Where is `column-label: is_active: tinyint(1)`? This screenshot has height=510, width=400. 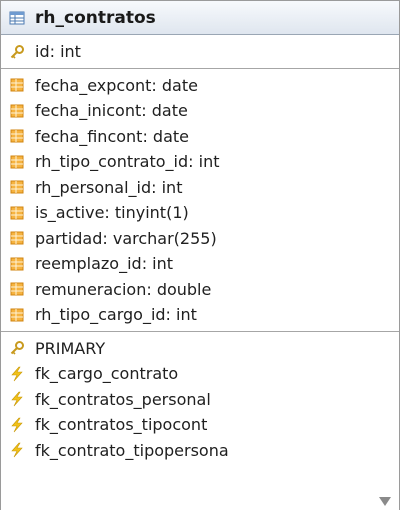
column-label: is_active: tinyint(1) is located at coordinates (112, 213).